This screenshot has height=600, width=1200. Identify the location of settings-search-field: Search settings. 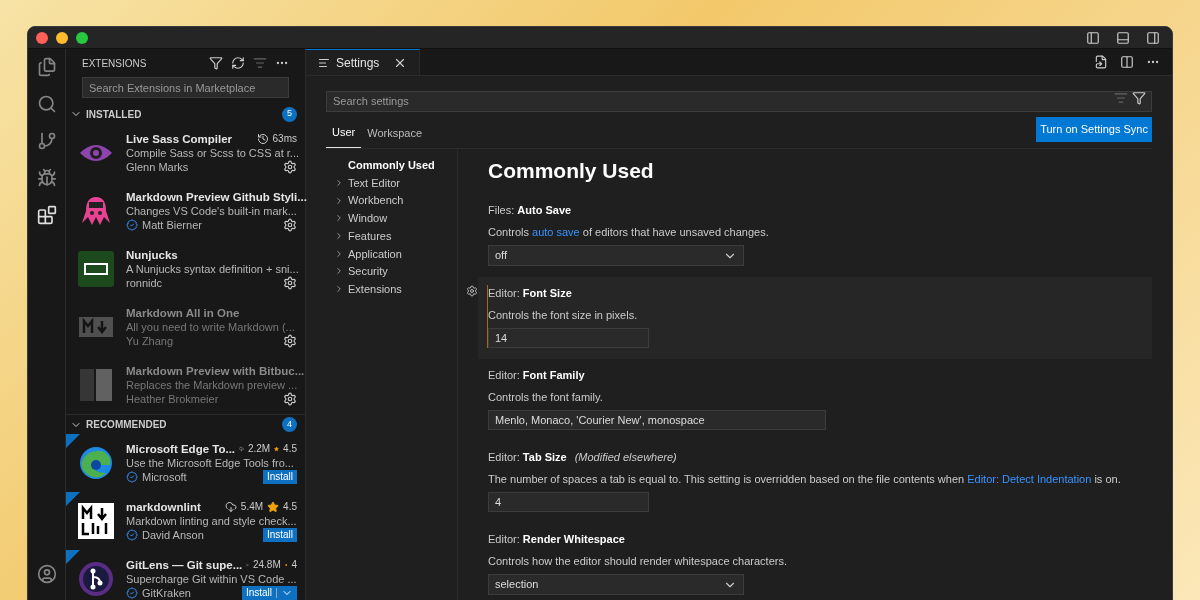
(739, 101).